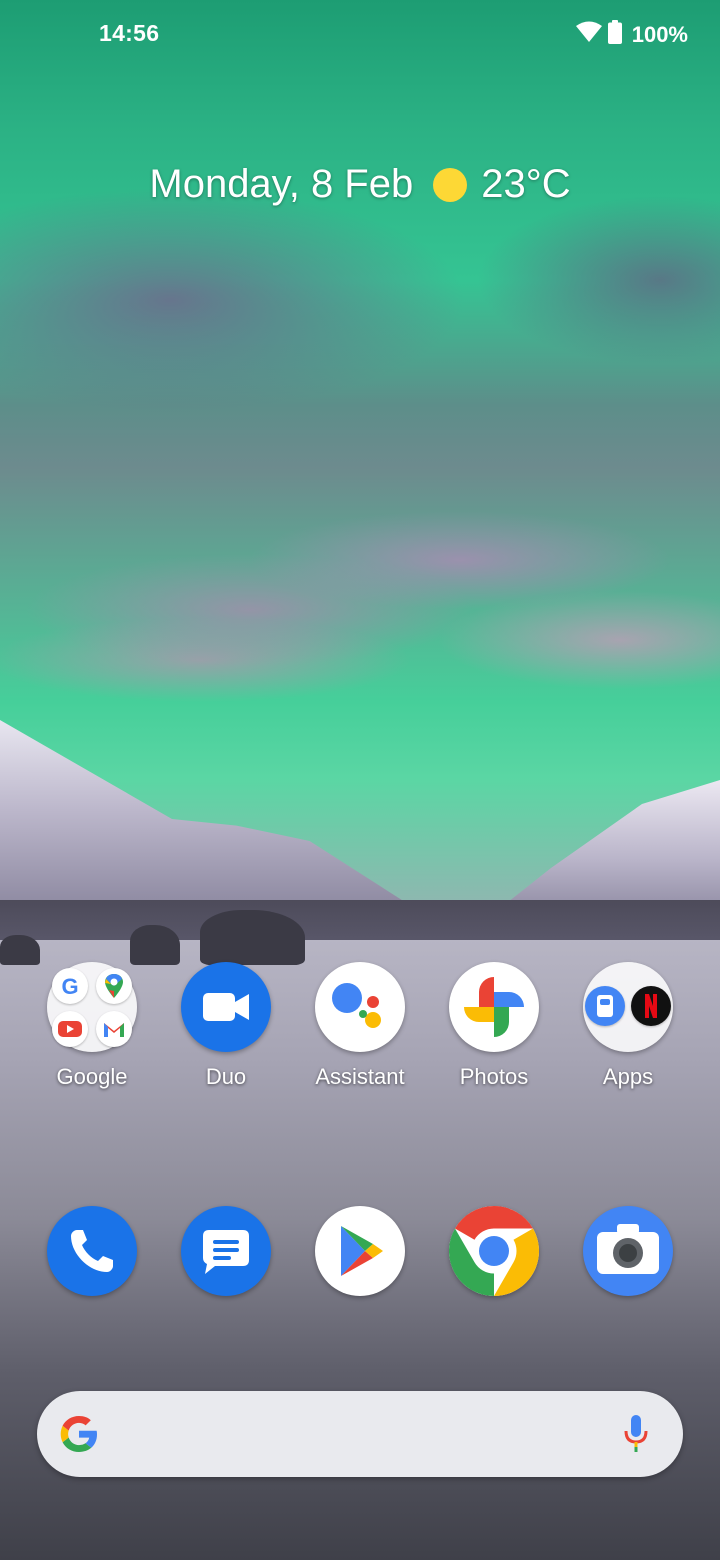  I want to click on mic-icon, so click(636, 1436).